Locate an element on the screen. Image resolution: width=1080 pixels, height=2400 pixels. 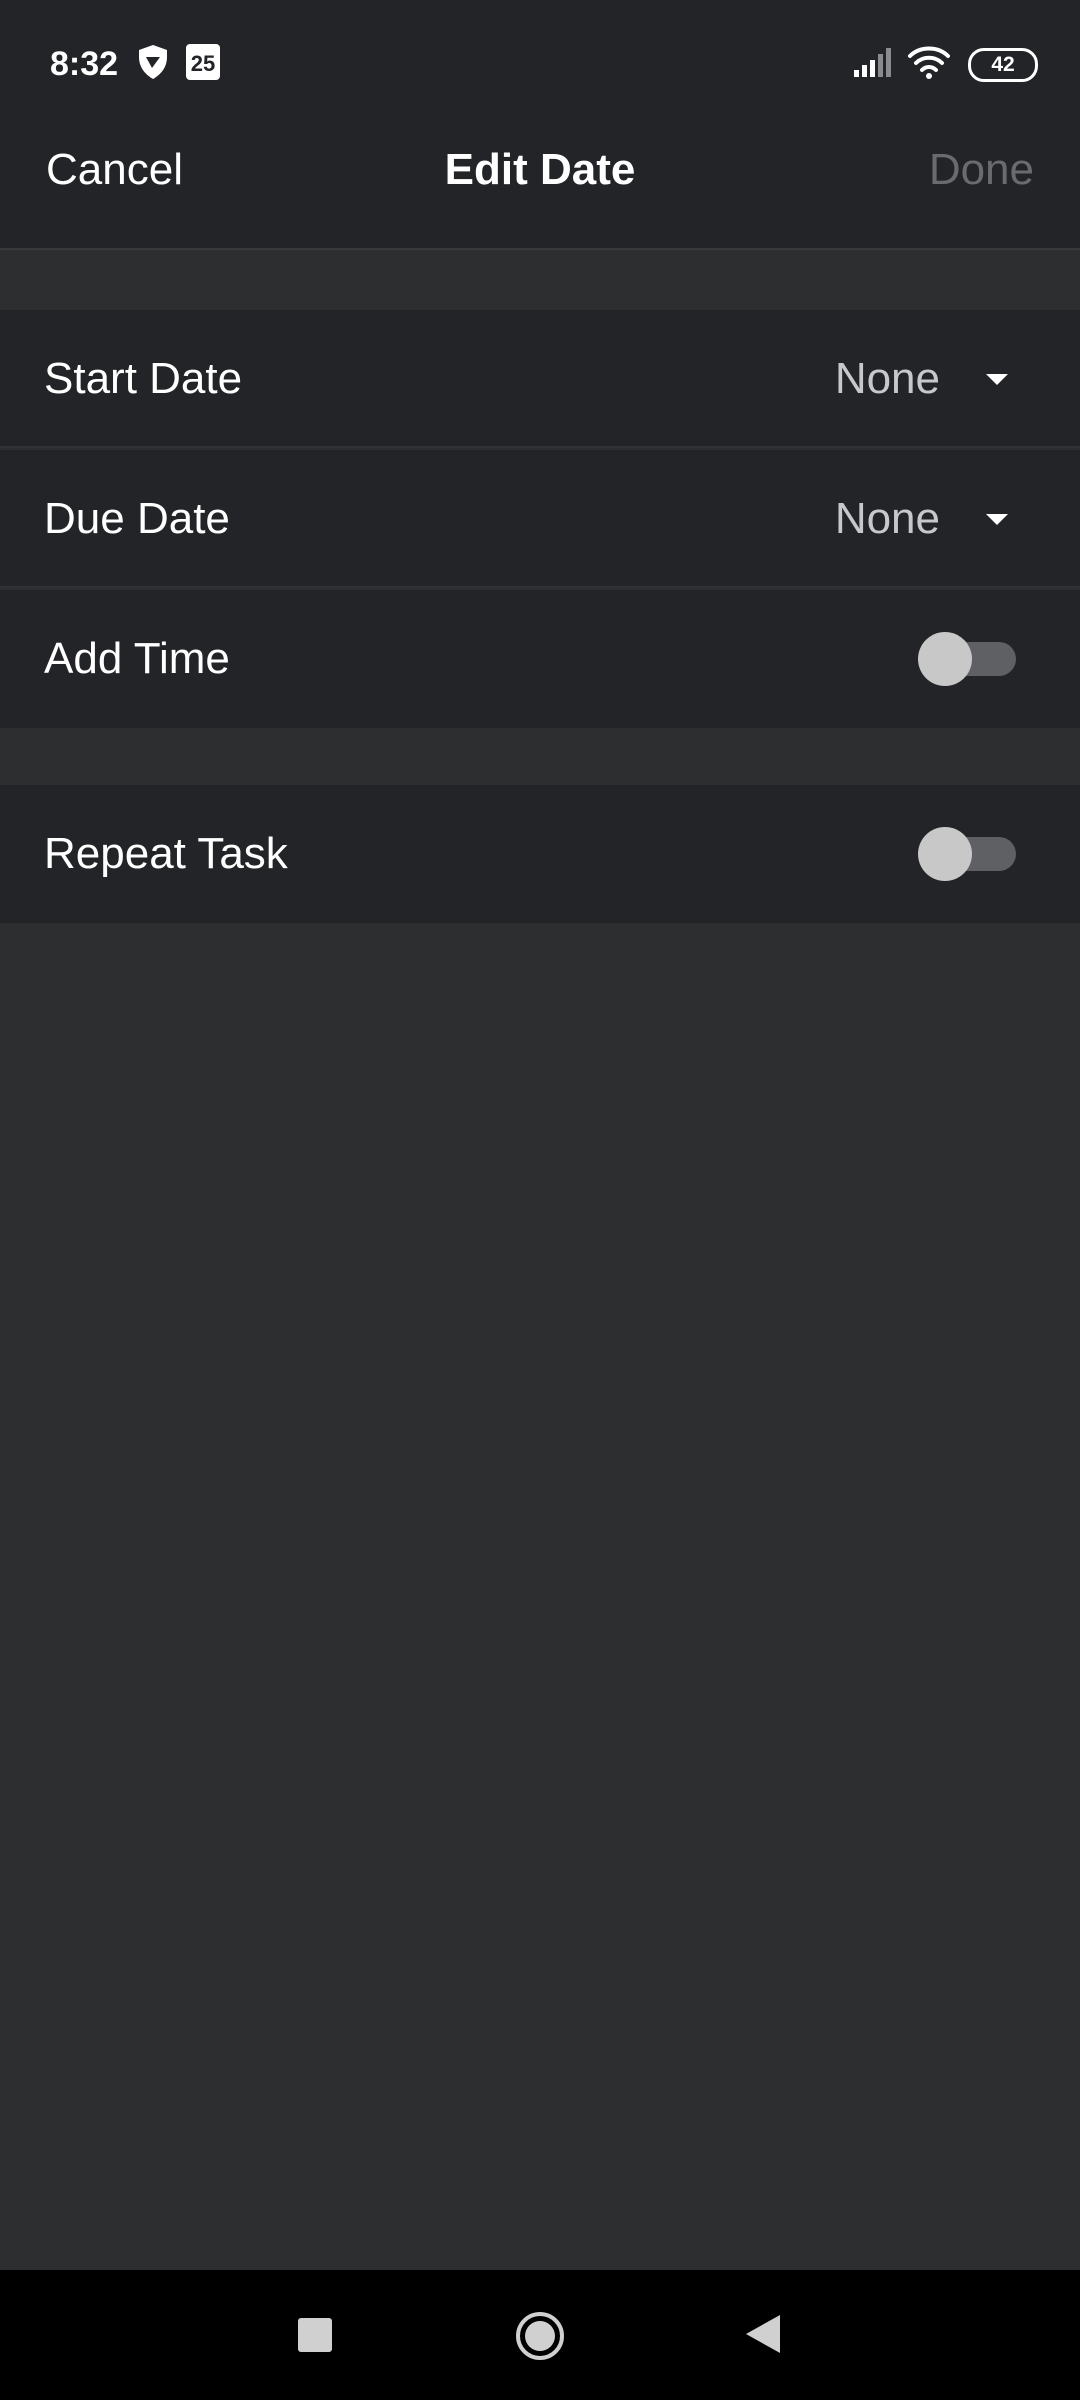
home-icon is located at coordinates (540, 2336).